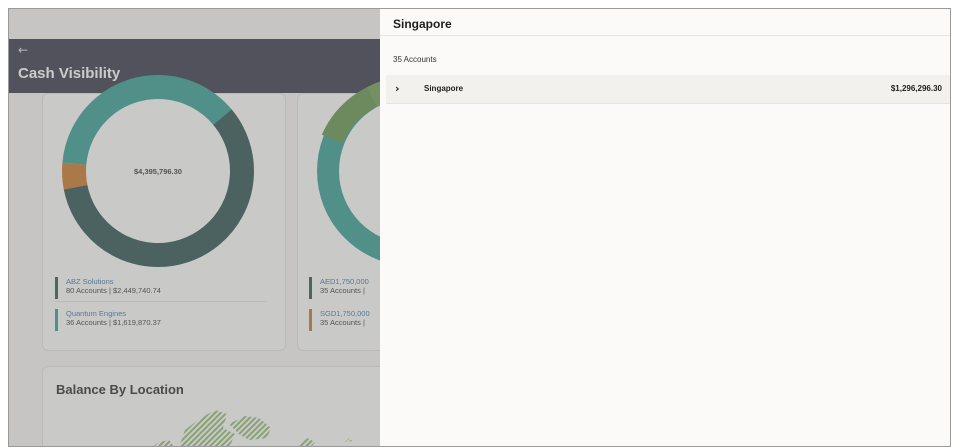 The image size is (957, 447). Describe the element at coordinates (397, 88) in the screenshot. I see `chevron-right-icon: ›` at that location.